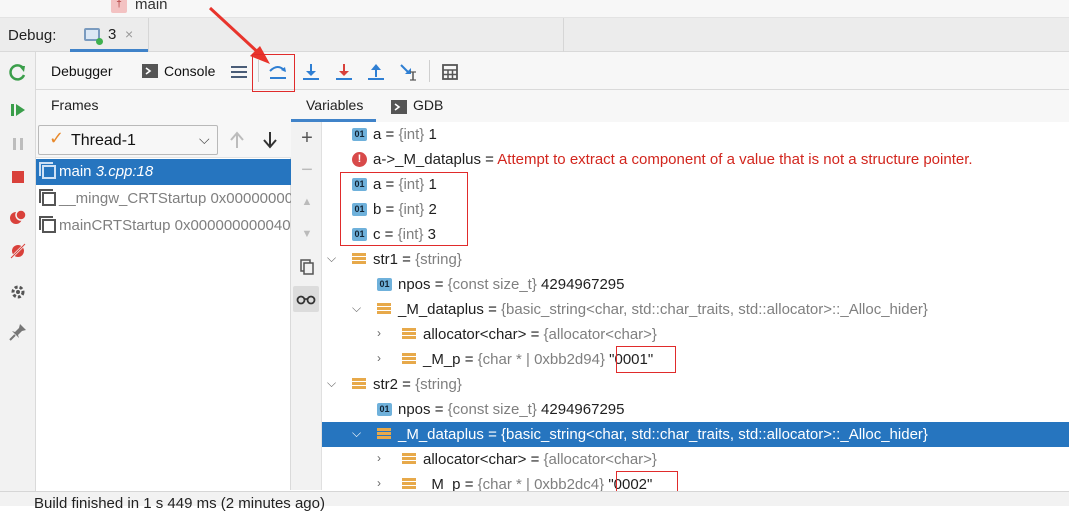 The height and width of the screenshot is (512, 1069). Describe the element at coordinates (429, 71) in the screenshot. I see `toolbar-separator` at that location.